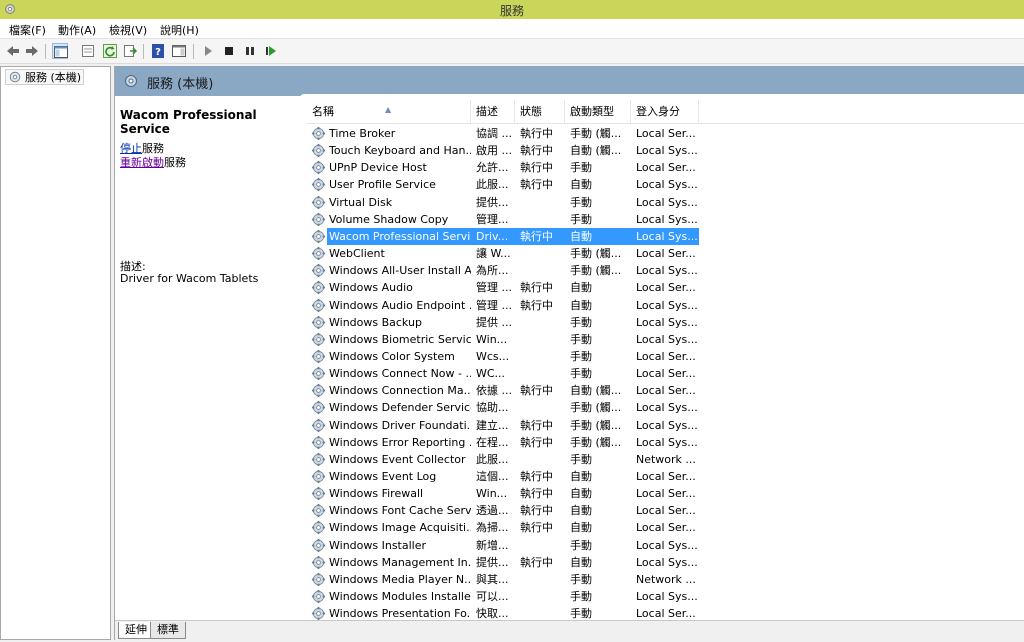  Describe the element at coordinates (400, 408) in the screenshot. I see `service-name: Windows Defender Service` at that location.